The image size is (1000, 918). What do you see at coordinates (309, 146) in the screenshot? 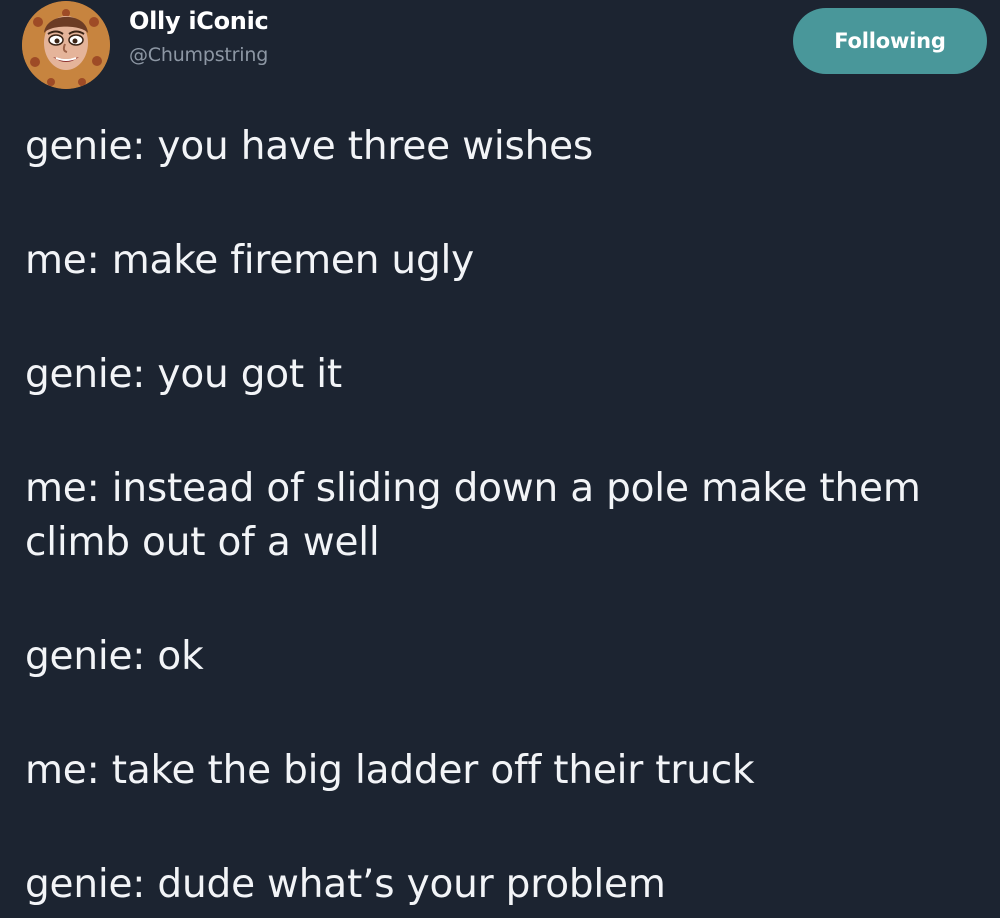
I see `tweet-line: genie: you have three wishes` at bounding box center [309, 146].